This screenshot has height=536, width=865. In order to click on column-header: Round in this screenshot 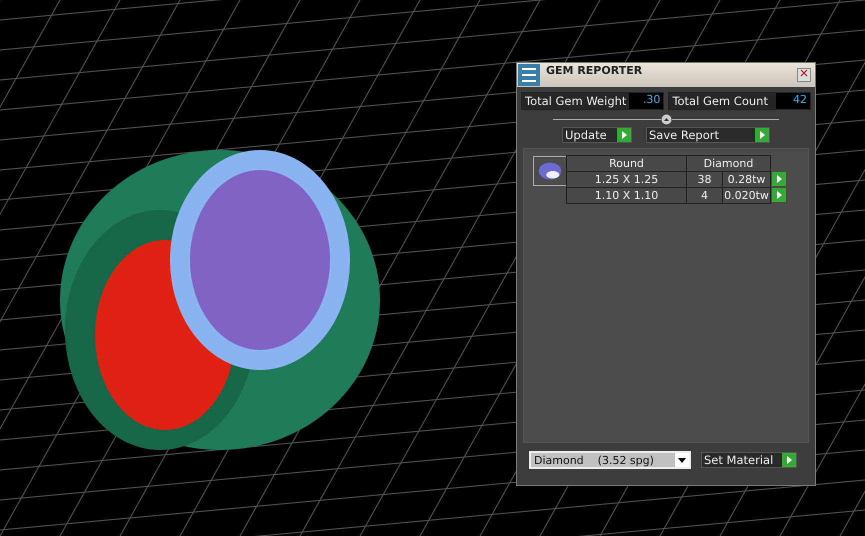, I will do `click(626, 163)`.